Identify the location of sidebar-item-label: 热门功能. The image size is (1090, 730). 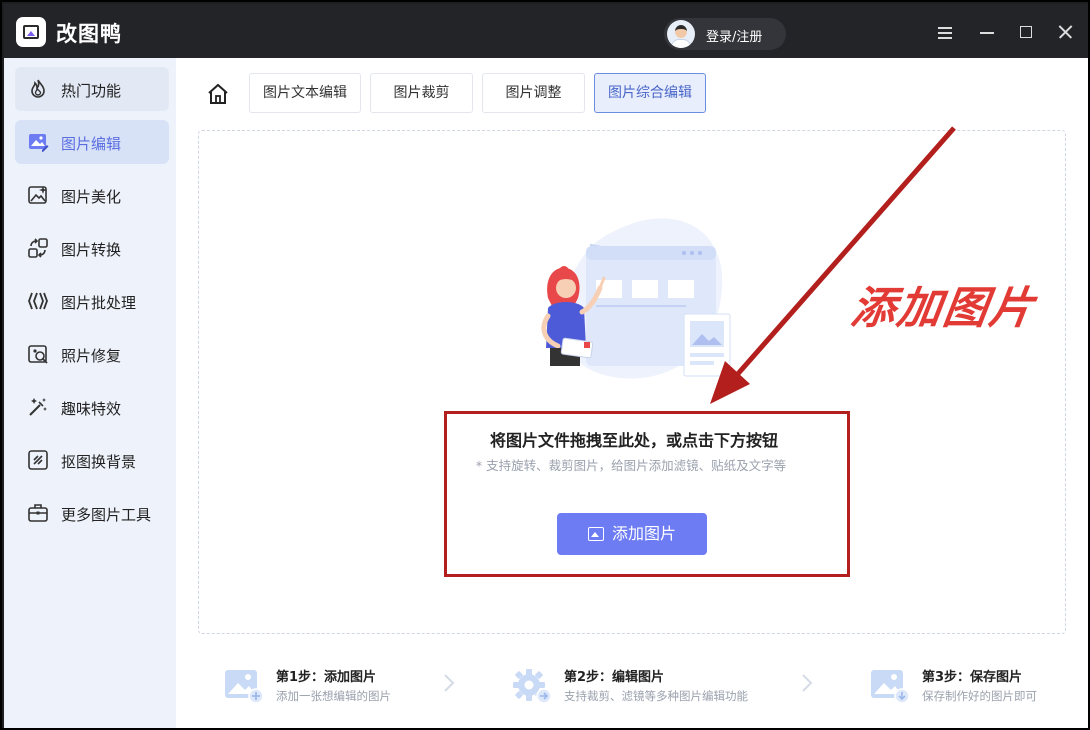
(91, 91).